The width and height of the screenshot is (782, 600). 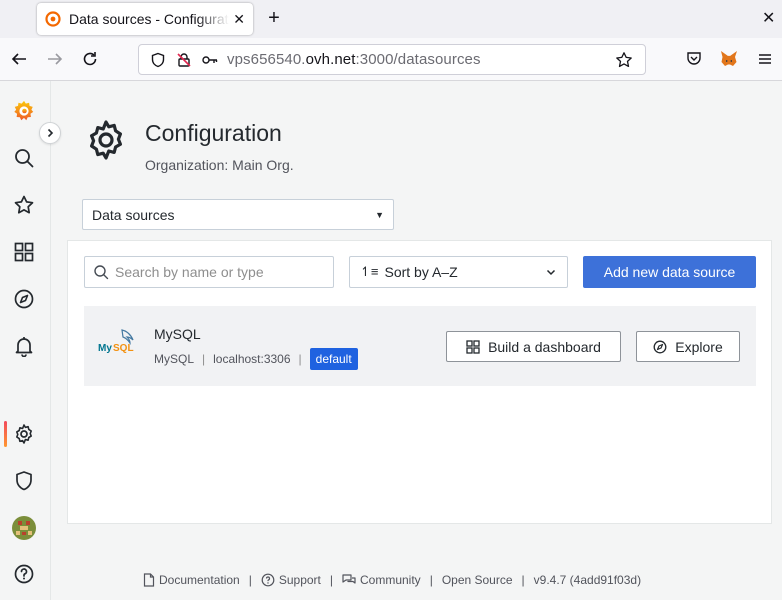 I want to click on page-title: Configuration, so click(x=213, y=133).